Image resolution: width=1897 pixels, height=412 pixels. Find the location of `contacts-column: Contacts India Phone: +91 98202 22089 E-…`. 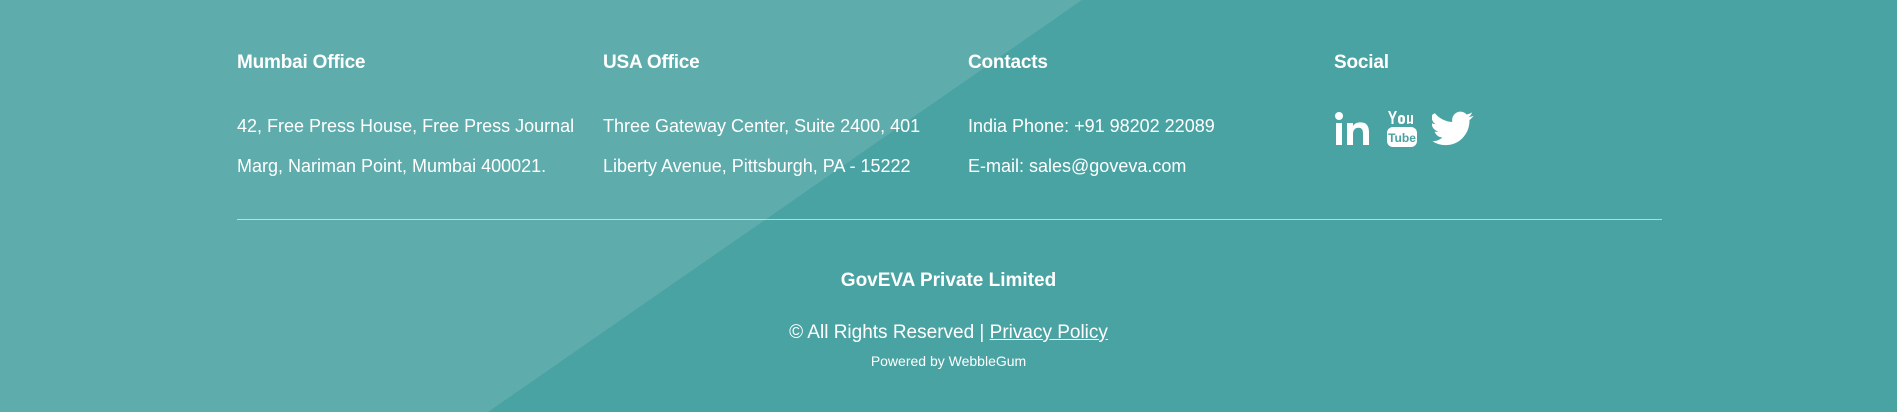

contacts-column: Contacts India Phone: +91 98202 22089 E-… is located at coordinates (1091, 119).